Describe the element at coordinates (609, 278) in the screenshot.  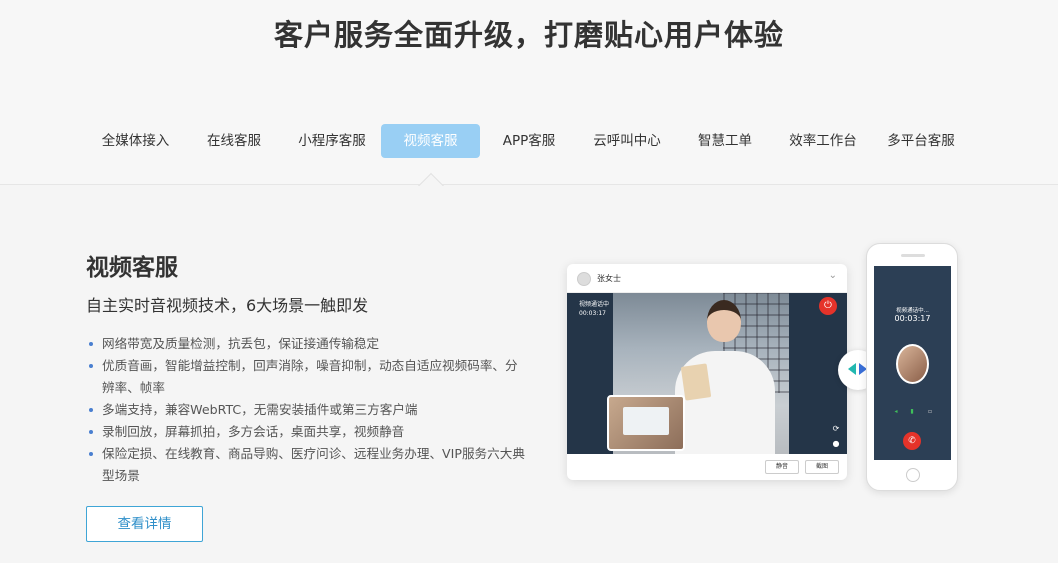
I see `caller-name: 张女士` at that location.